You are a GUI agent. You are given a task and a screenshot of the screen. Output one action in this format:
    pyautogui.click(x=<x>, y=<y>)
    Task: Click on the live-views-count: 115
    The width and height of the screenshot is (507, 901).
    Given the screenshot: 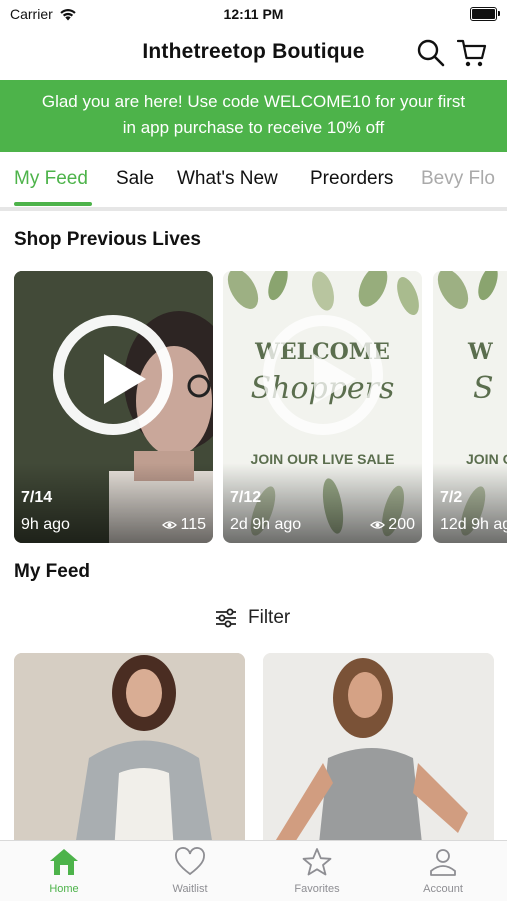 What is the action you would take?
    pyautogui.click(x=193, y=524)
    